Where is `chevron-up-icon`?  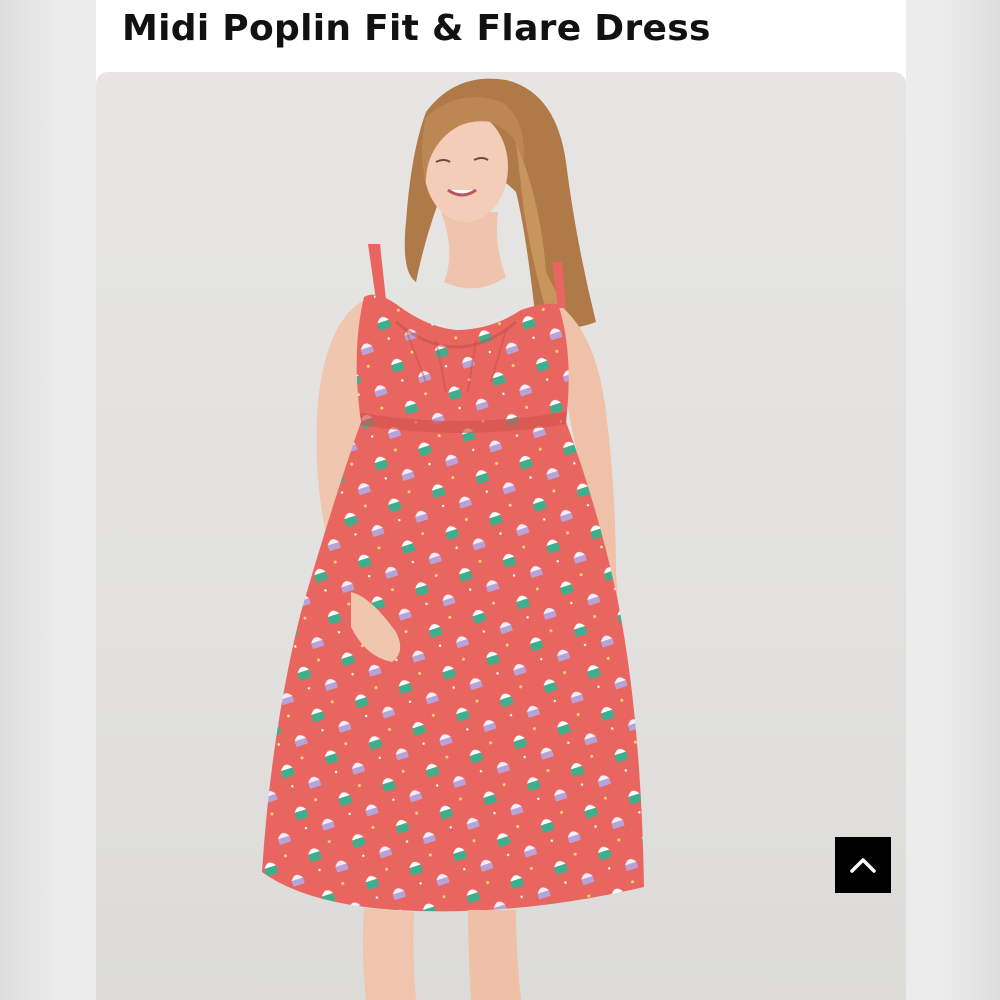 chevron-up-icon is located at coordinates (863, 865).